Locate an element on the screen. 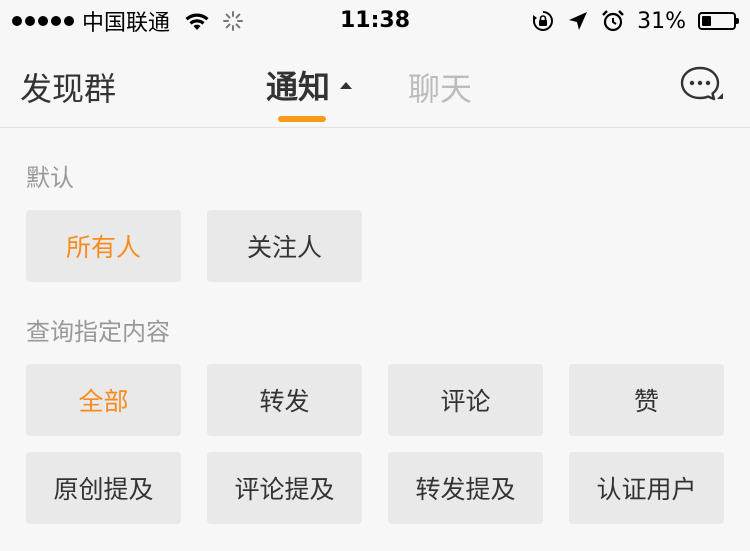 This screenshot has width=750, height=551. option-comment-mentions: 评论提及 is located at coordinates (284, 488).